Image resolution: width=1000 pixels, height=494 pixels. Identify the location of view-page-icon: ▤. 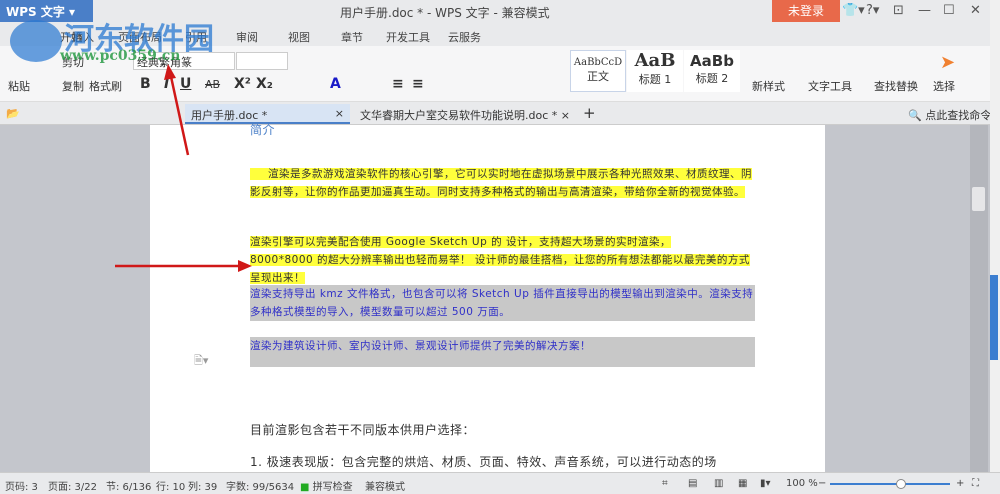
(692, 483).